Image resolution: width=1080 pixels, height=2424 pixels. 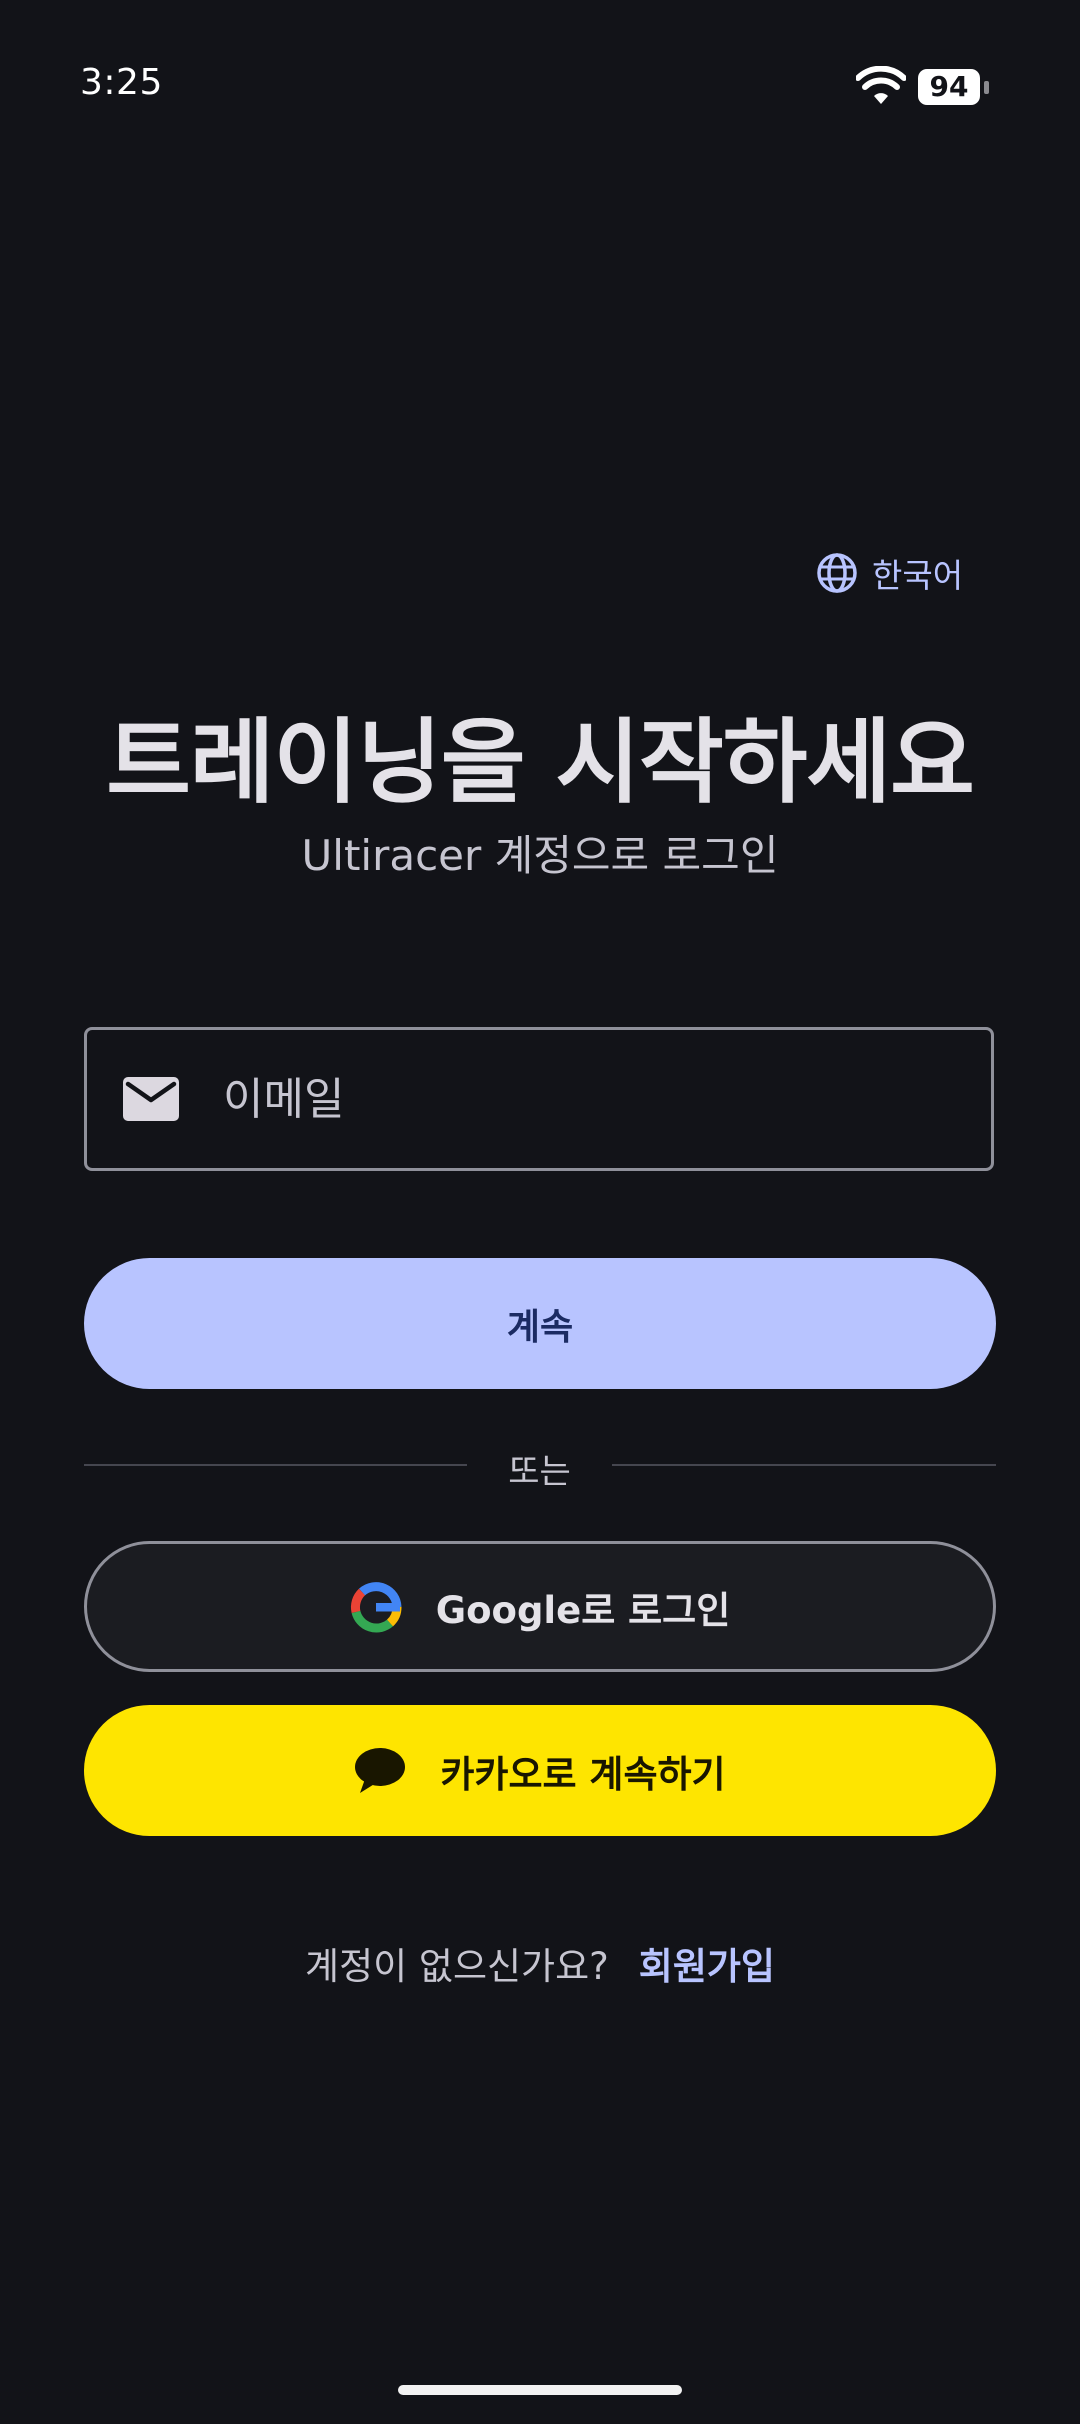 I want to click on language-switch: 한국어, so click(x=889, y=573).